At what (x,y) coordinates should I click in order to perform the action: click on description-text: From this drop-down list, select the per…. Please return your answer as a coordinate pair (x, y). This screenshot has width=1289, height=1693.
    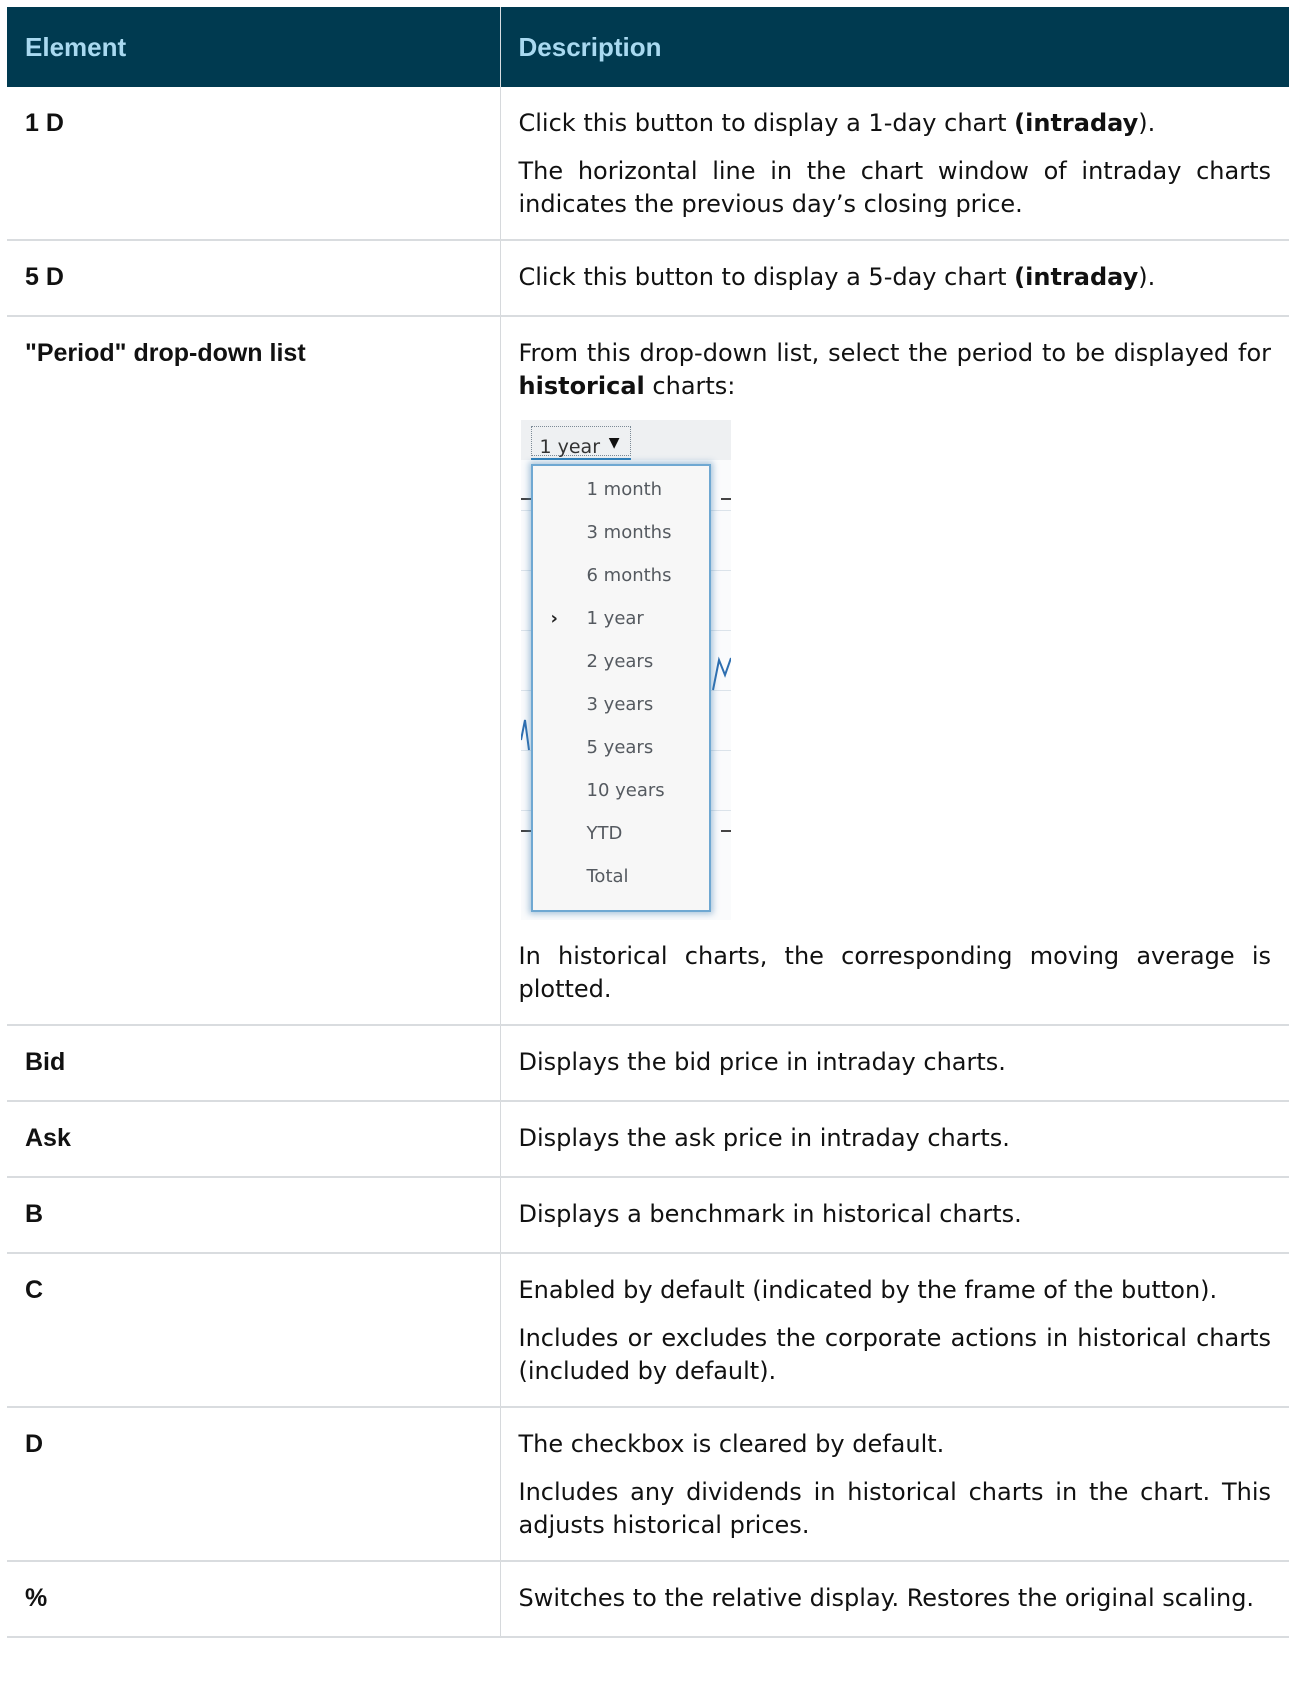
    Looking at the image, I should click on (895, 369).